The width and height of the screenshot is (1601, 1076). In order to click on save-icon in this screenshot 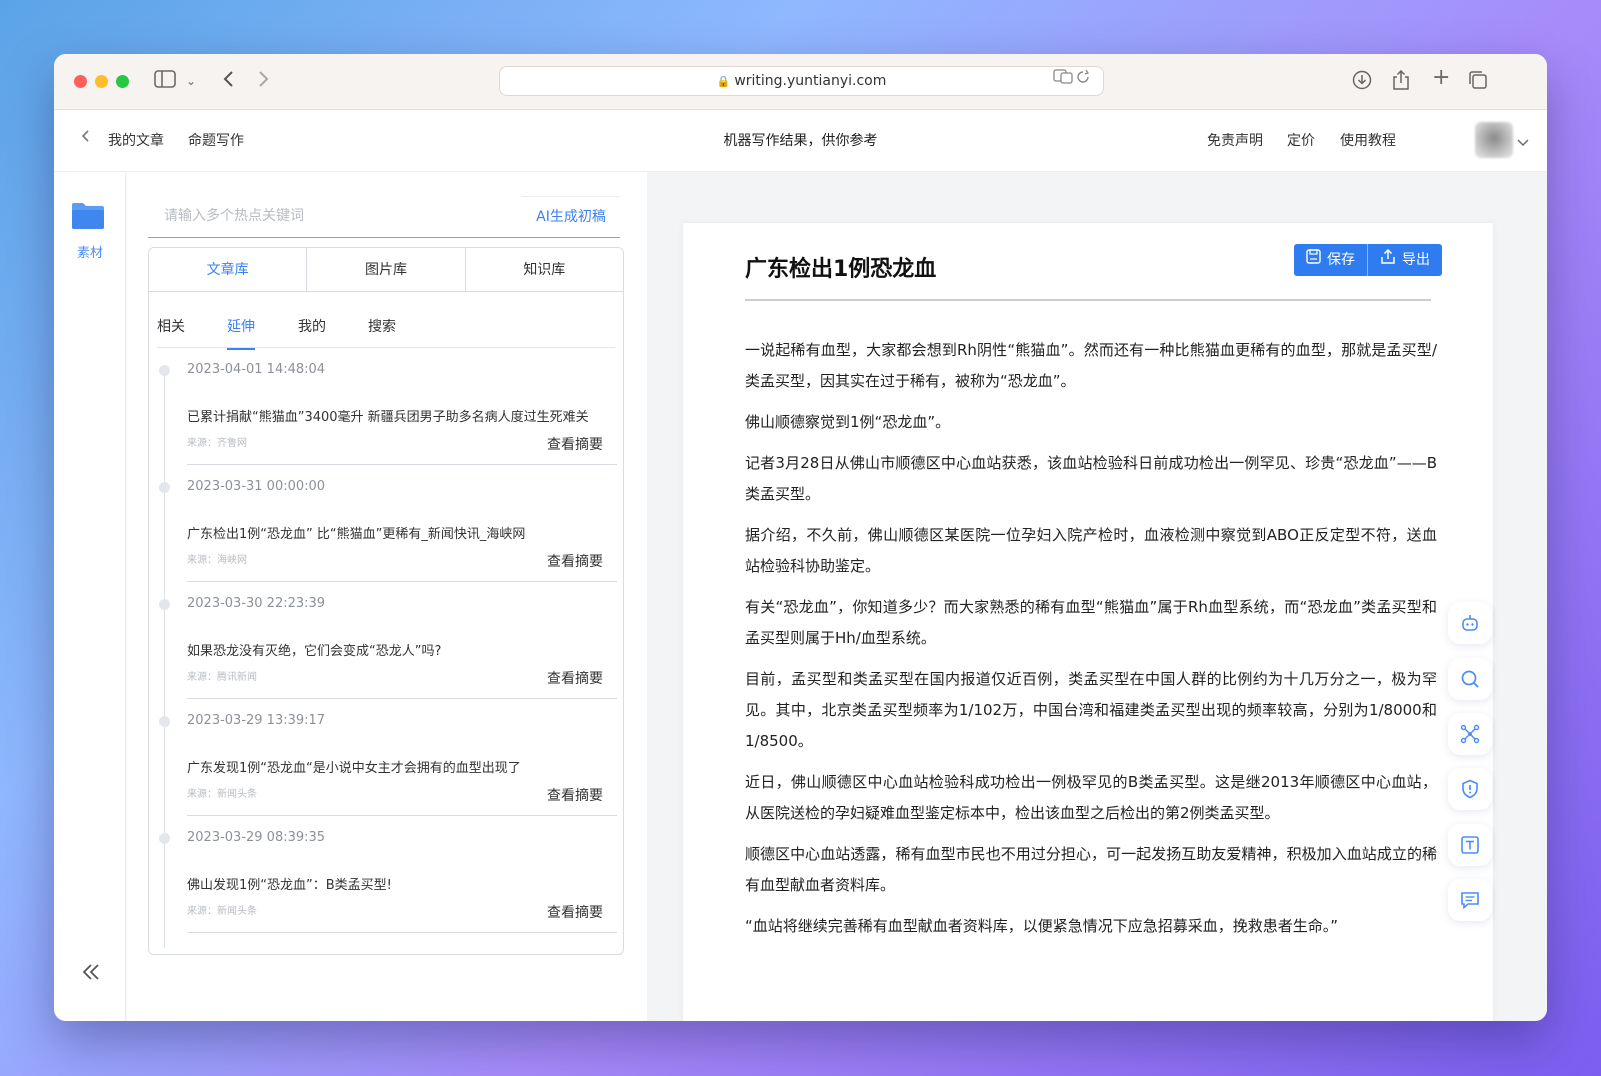, I will do `click(1313, 260)`.